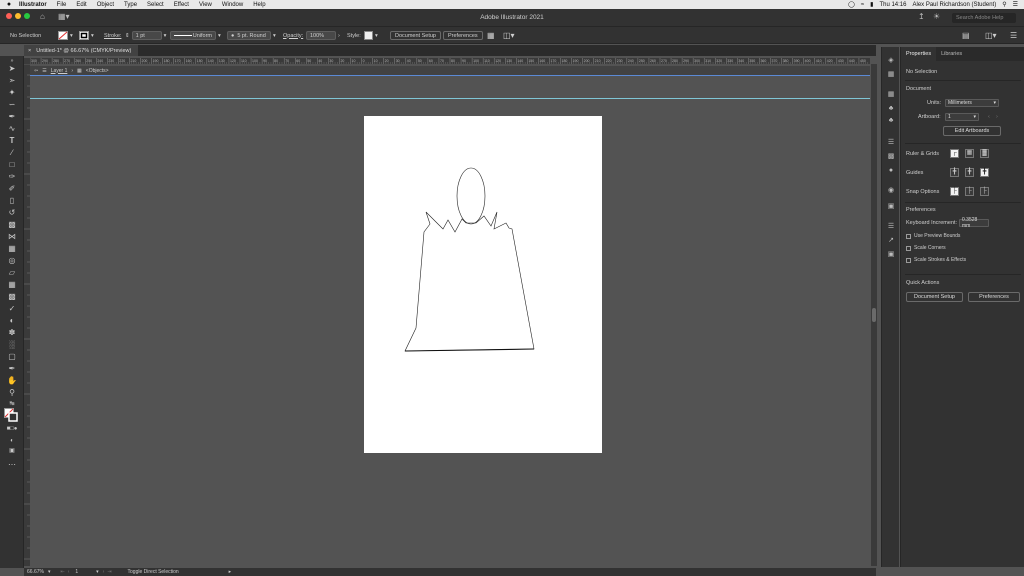 This screenshot has height=576, width=1024. What do you see at coordinates (127, 36) in the screenshot?
I see `stroke-weight-stepper-icon: ⇕` at bounding box center [127, 36].